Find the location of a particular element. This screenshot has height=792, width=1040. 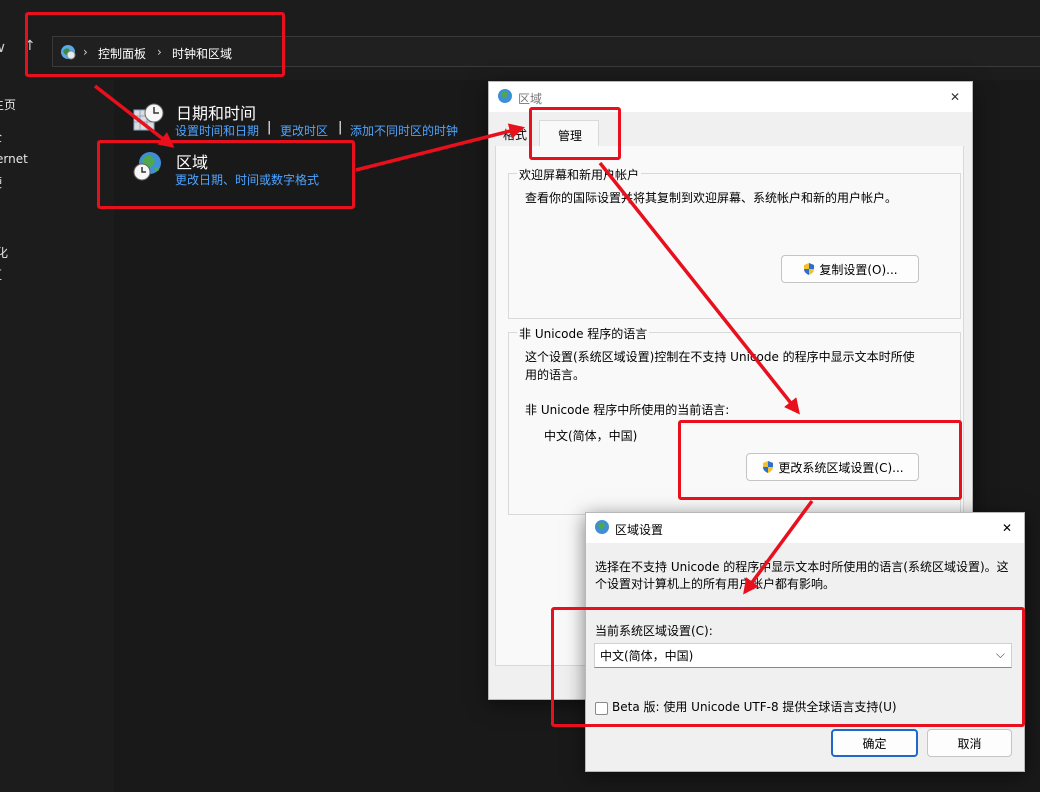

annotation-box-locale-settings is located at coordinates (788, 667).